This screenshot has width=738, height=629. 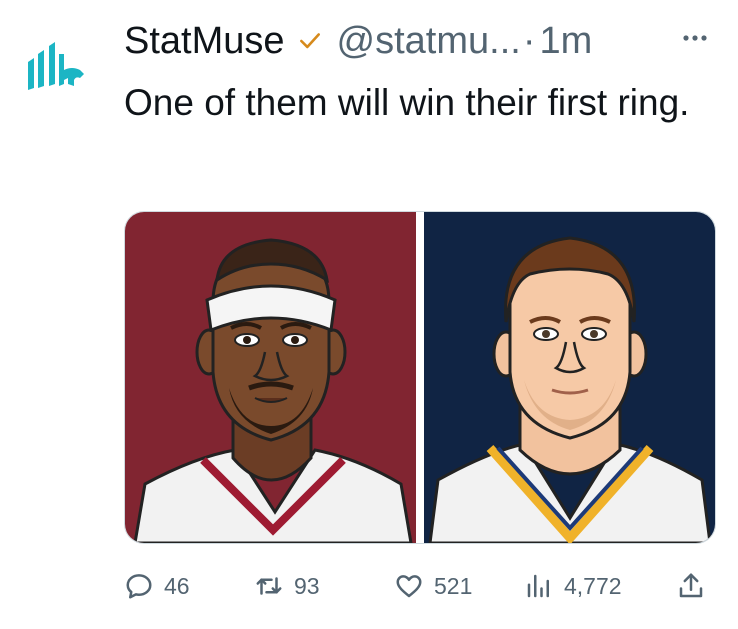 I want to click on reply-count: 46, so click(x=177, y=585).